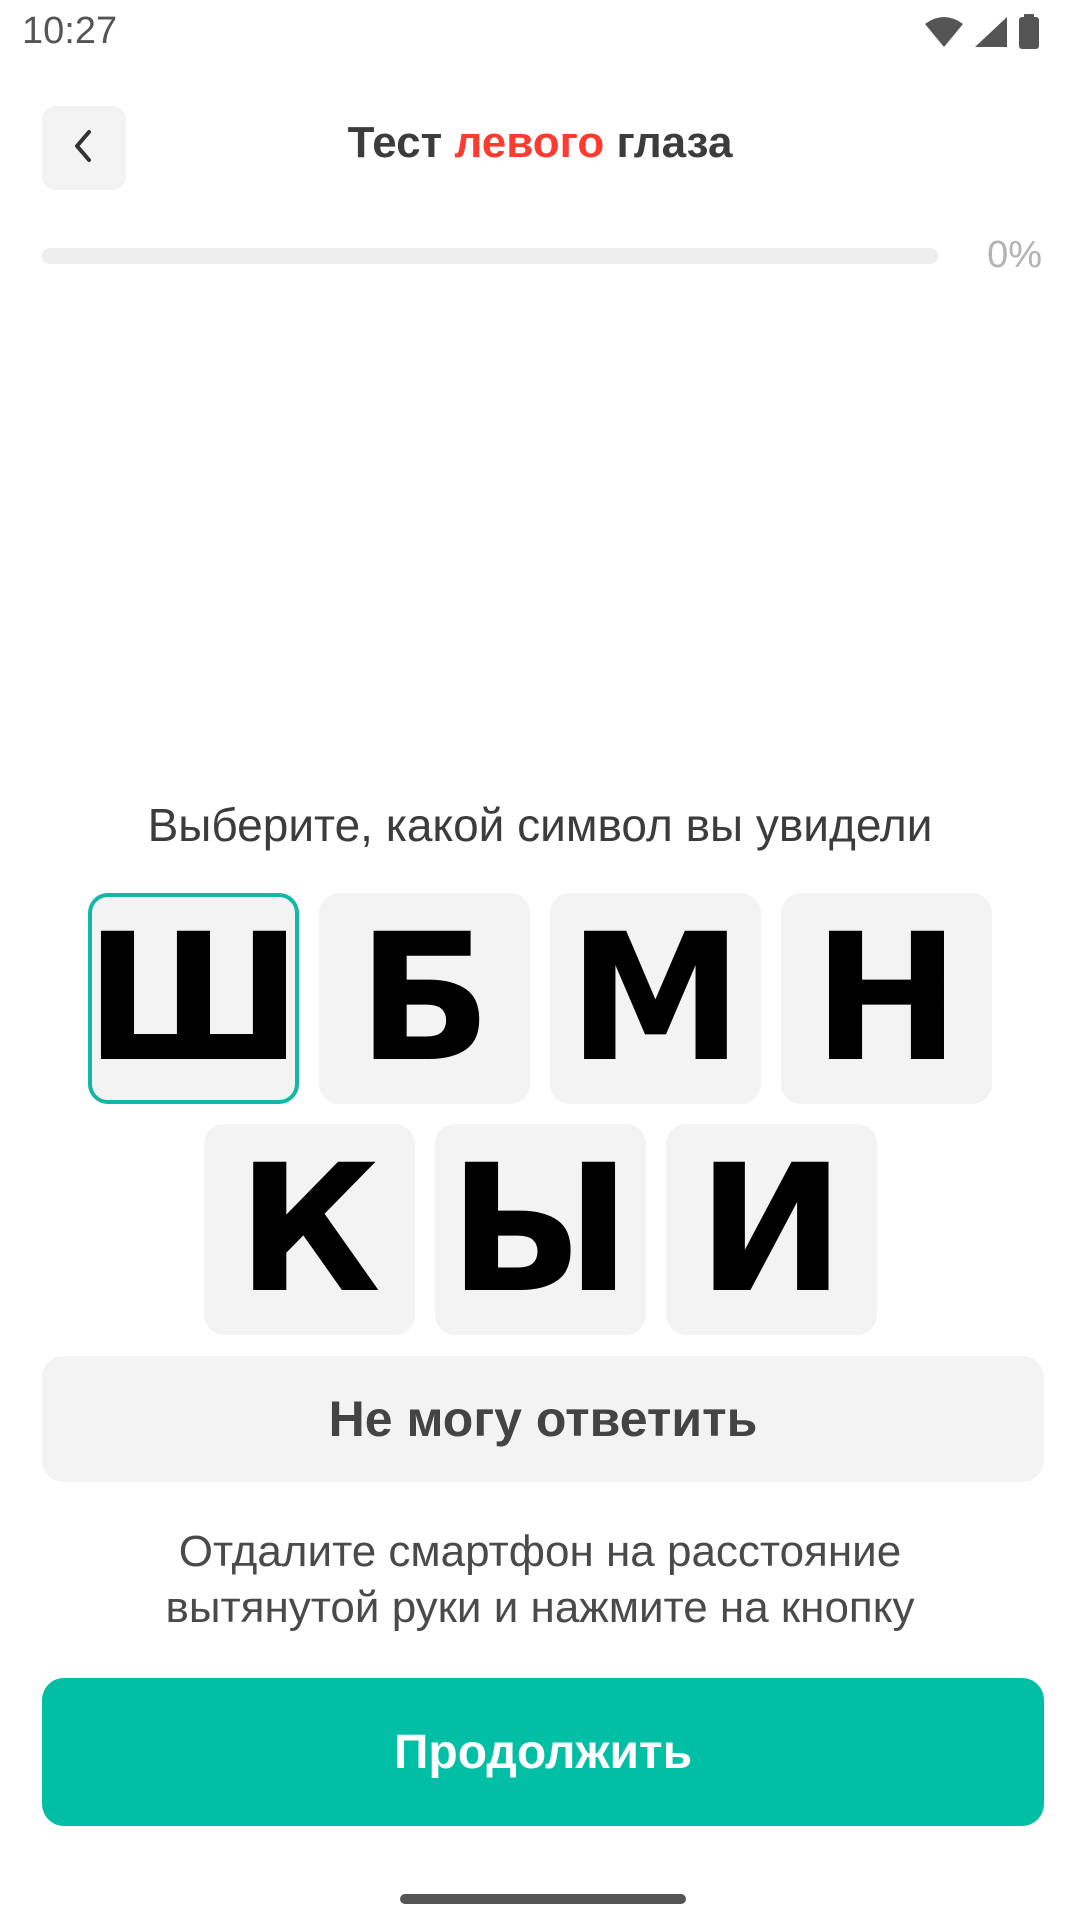  I want to click on wifi-icon, so click(944, 32).